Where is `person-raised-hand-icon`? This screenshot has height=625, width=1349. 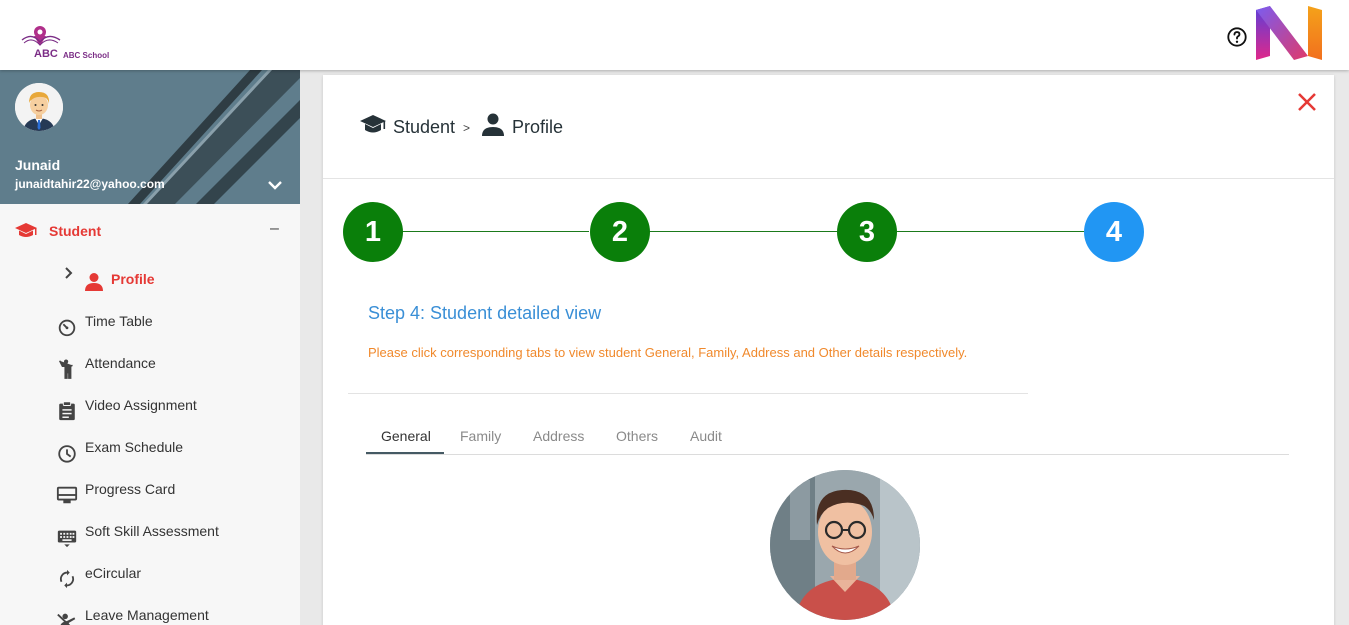
person-raised-hand-icon is located at coordinates (66, 369).